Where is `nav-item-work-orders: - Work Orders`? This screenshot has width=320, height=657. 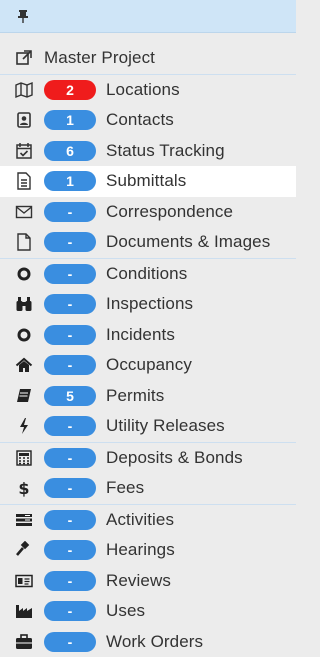 nav-item-work-orders: - Work Orders is located at coordinates (148, 642).